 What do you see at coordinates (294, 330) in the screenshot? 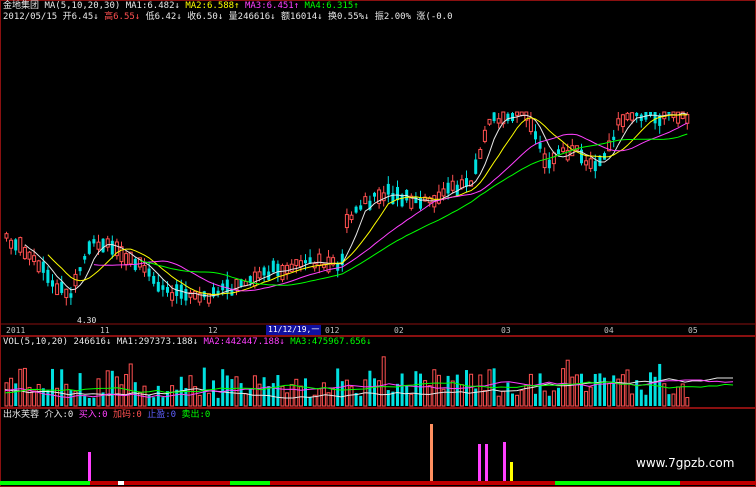
I see `selected-date: 11/12/19,一` at bounding box center [294, 330].